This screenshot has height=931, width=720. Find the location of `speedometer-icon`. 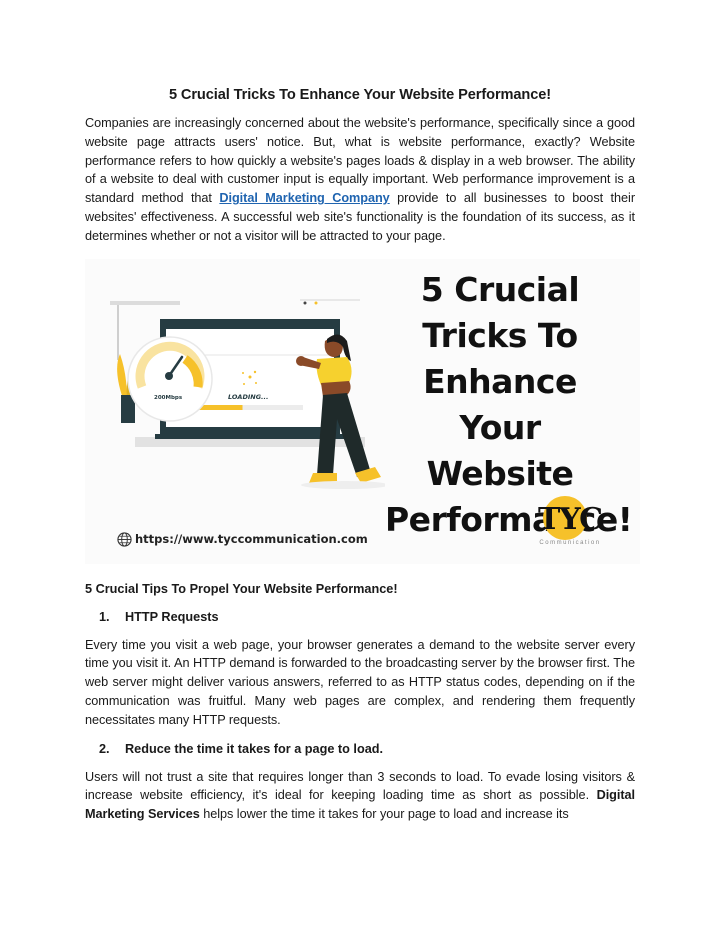

speedometer-icon is located at coordinates (170, 378).